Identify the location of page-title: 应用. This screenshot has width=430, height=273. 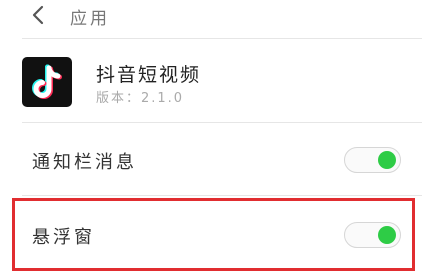
(90, 19).